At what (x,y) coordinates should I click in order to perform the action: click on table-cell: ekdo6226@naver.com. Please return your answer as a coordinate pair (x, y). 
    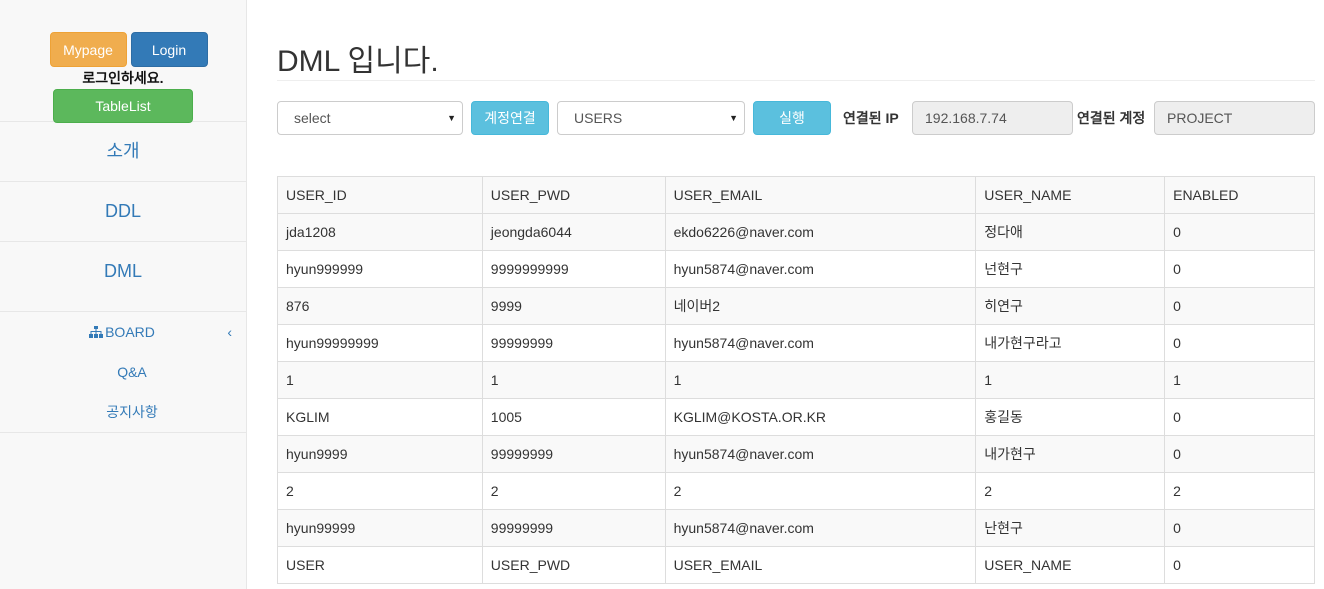
    Looking at the image, I should click on (820, 232).